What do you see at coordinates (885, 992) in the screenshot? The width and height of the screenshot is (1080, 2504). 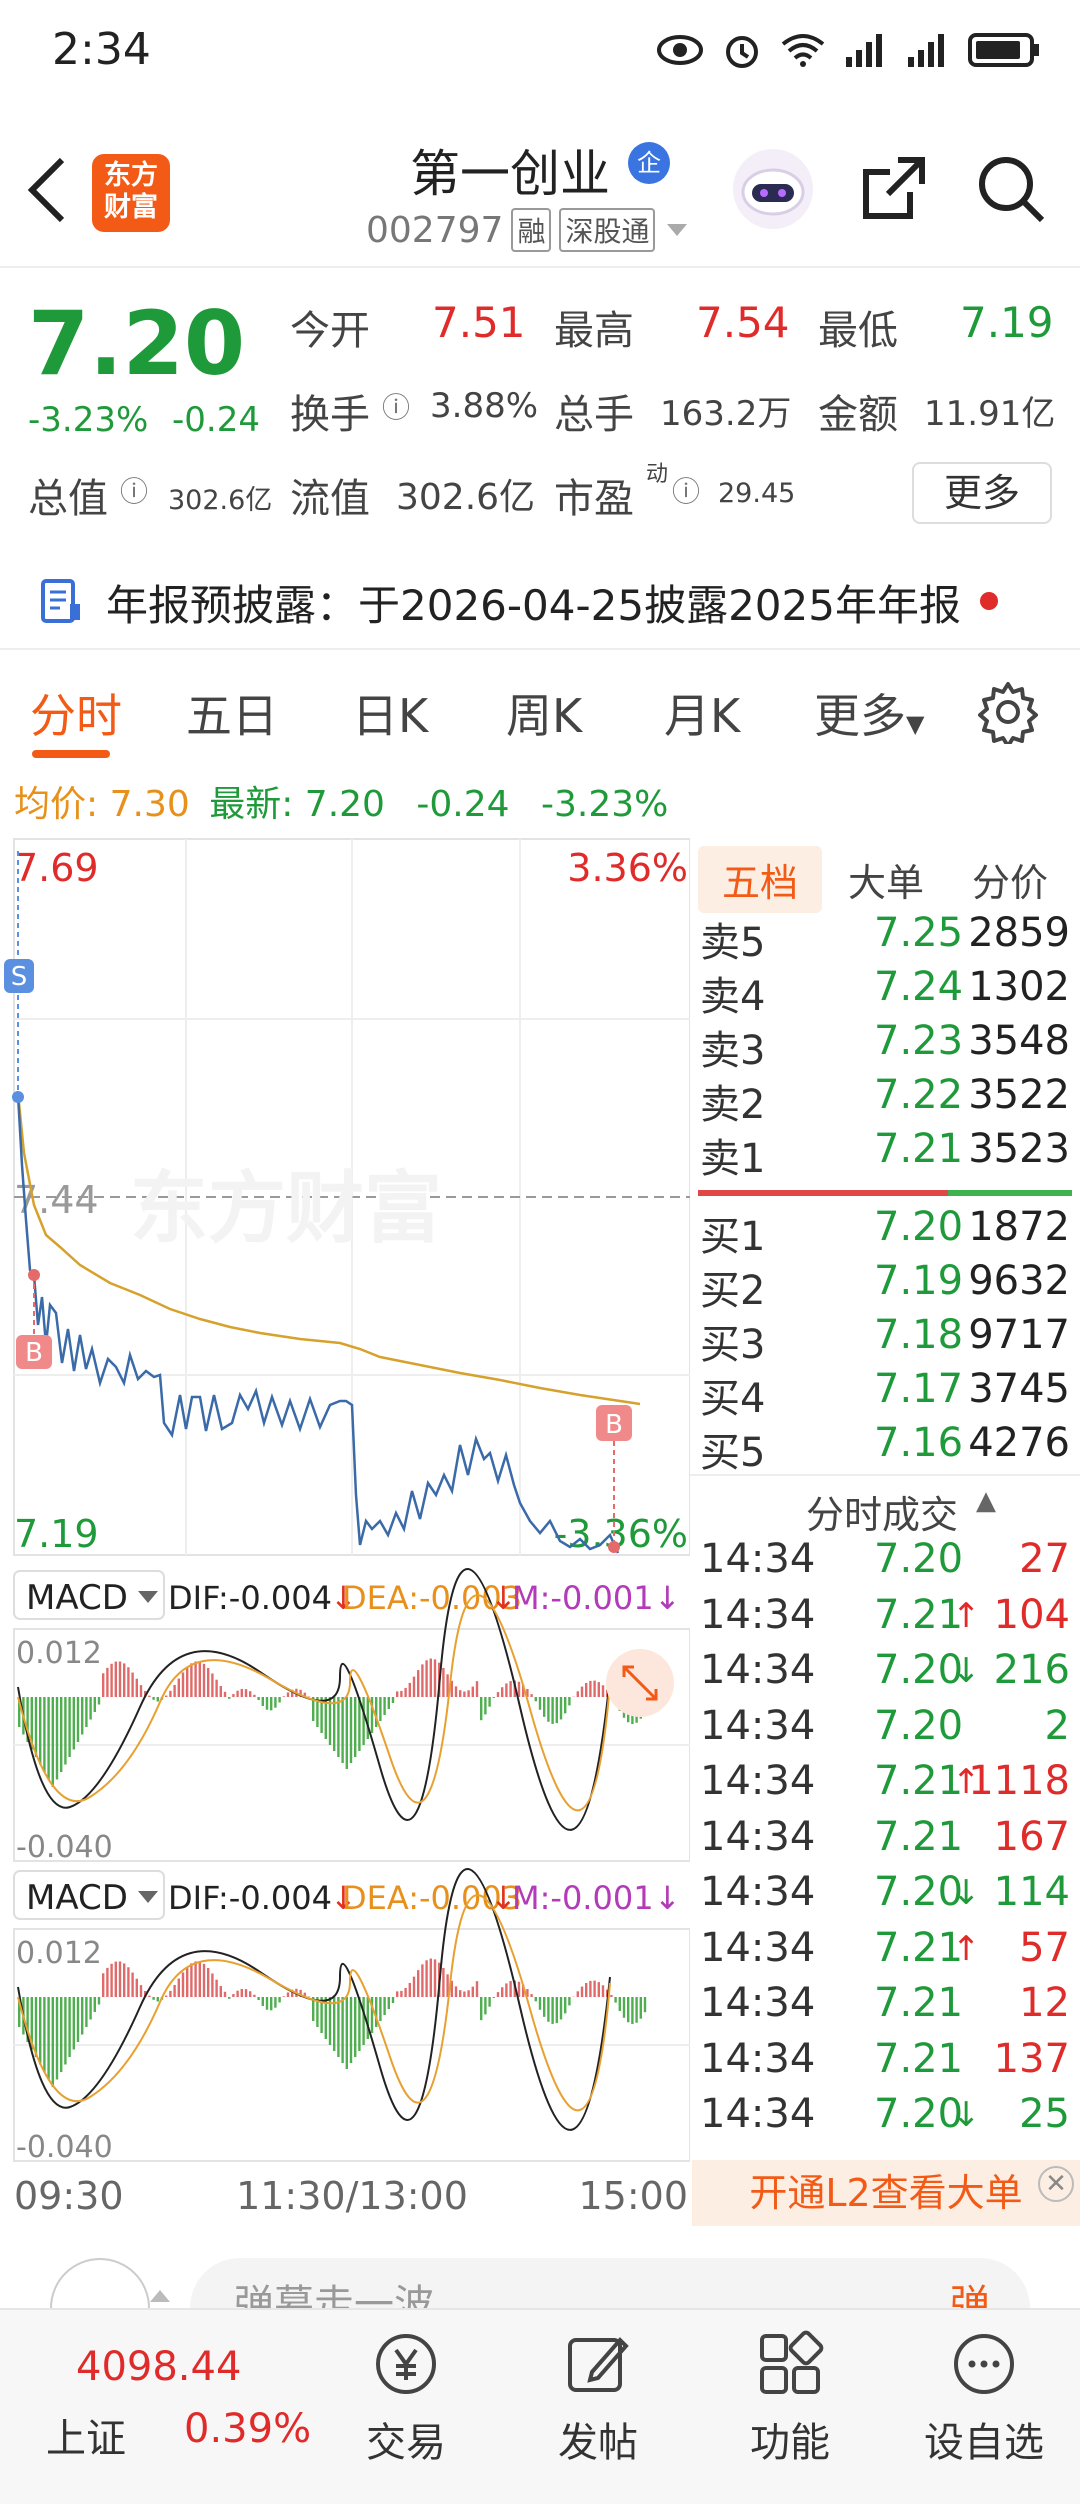 I see `ask-row: 卖4 7.24 1302` at bounding box center [885, 992].